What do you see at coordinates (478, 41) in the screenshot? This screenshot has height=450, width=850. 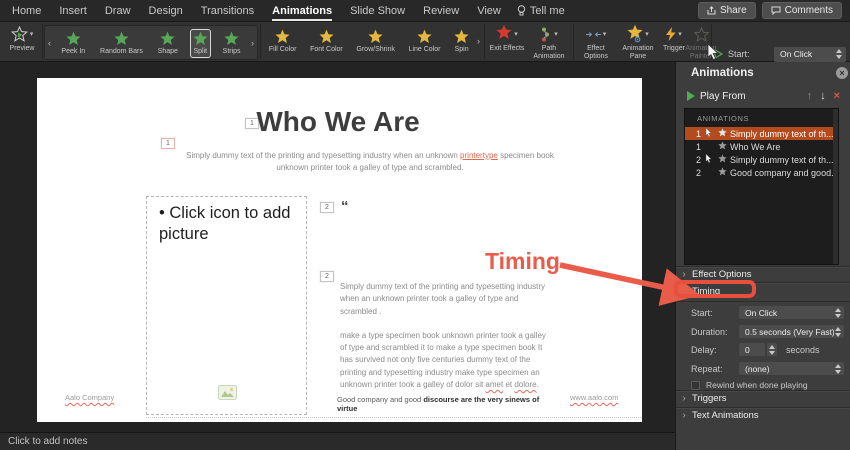 I see `emphasis-next-icon: ›` at bounding box center [478, 41].